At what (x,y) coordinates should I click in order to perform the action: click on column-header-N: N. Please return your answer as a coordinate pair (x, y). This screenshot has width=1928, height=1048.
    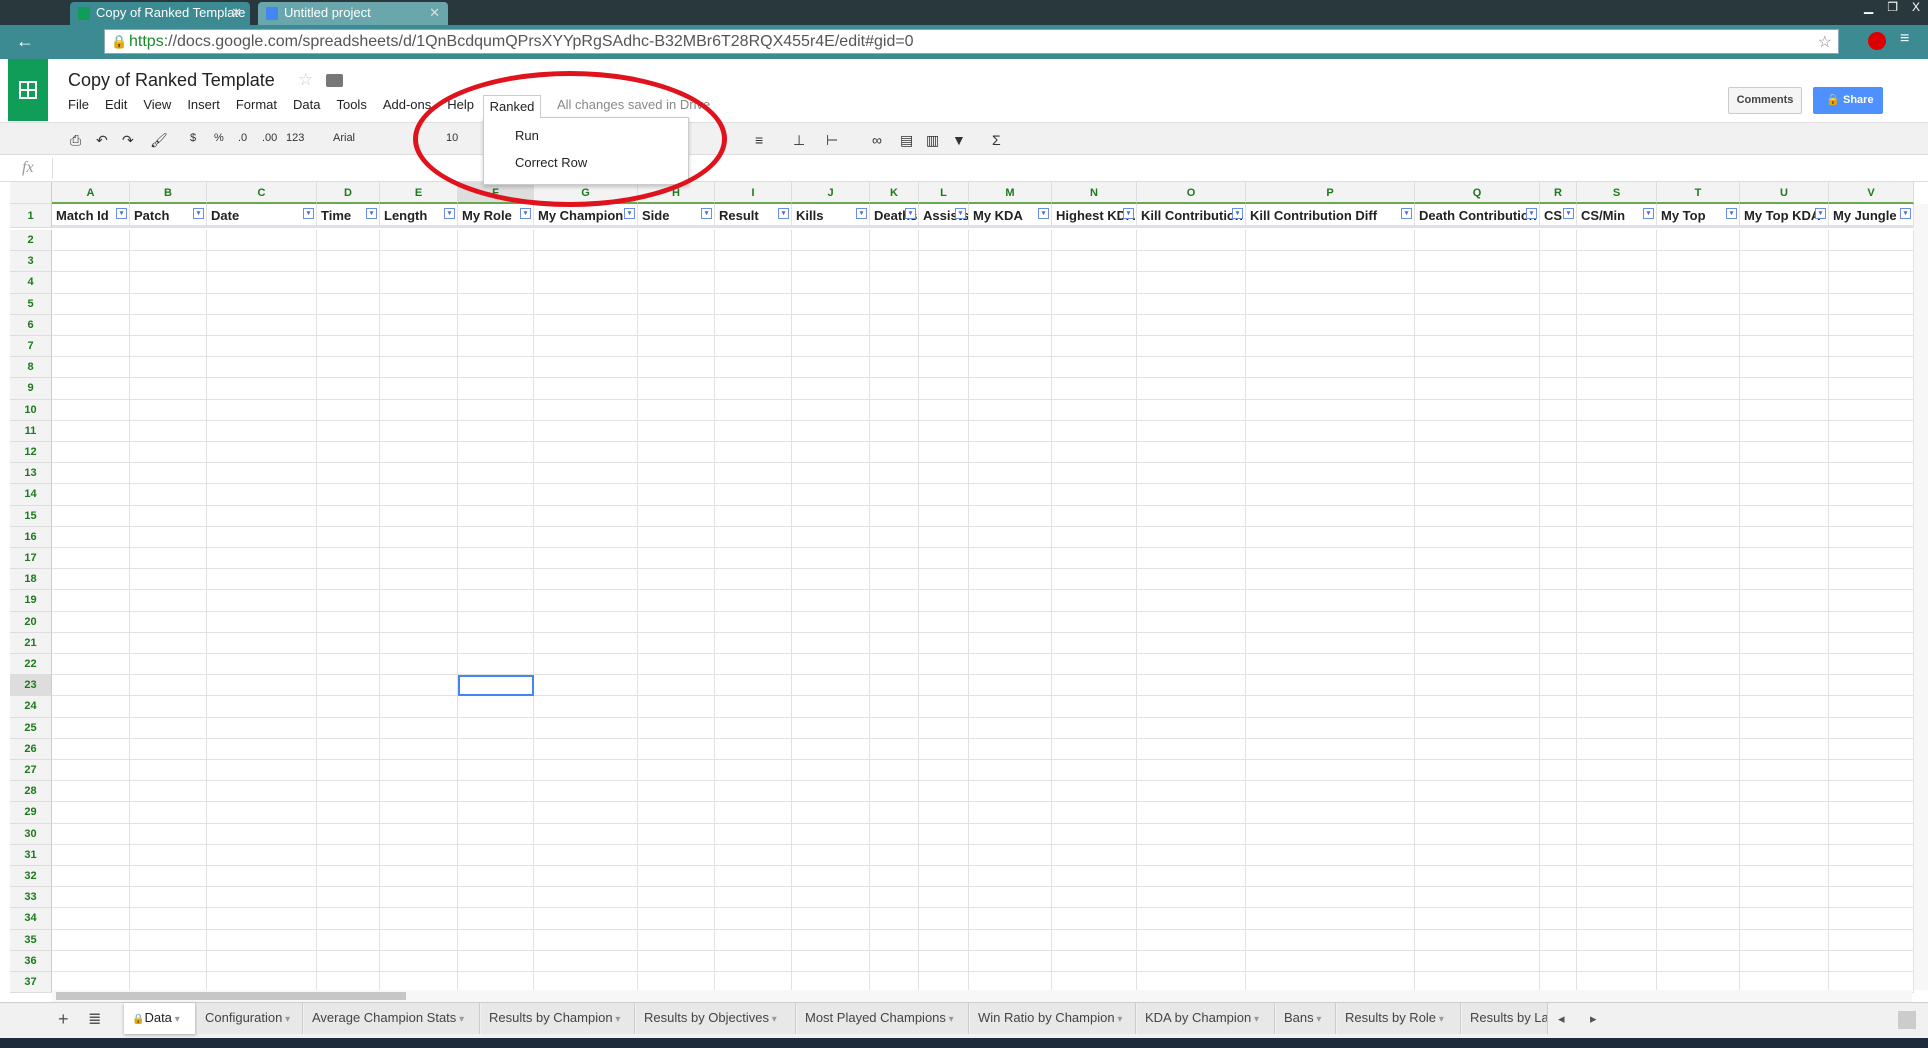
    Looking at the image, I should click on (1094, 193).